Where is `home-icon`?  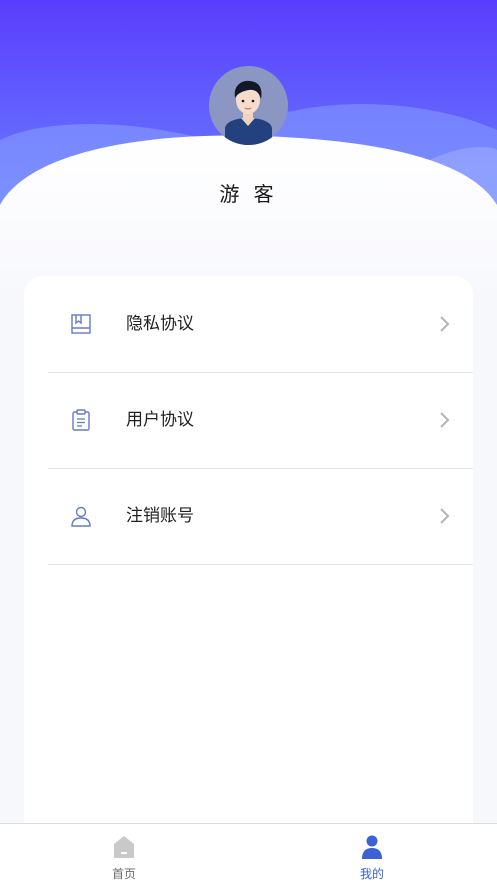 home-icon is located at coordinates (124, 847).